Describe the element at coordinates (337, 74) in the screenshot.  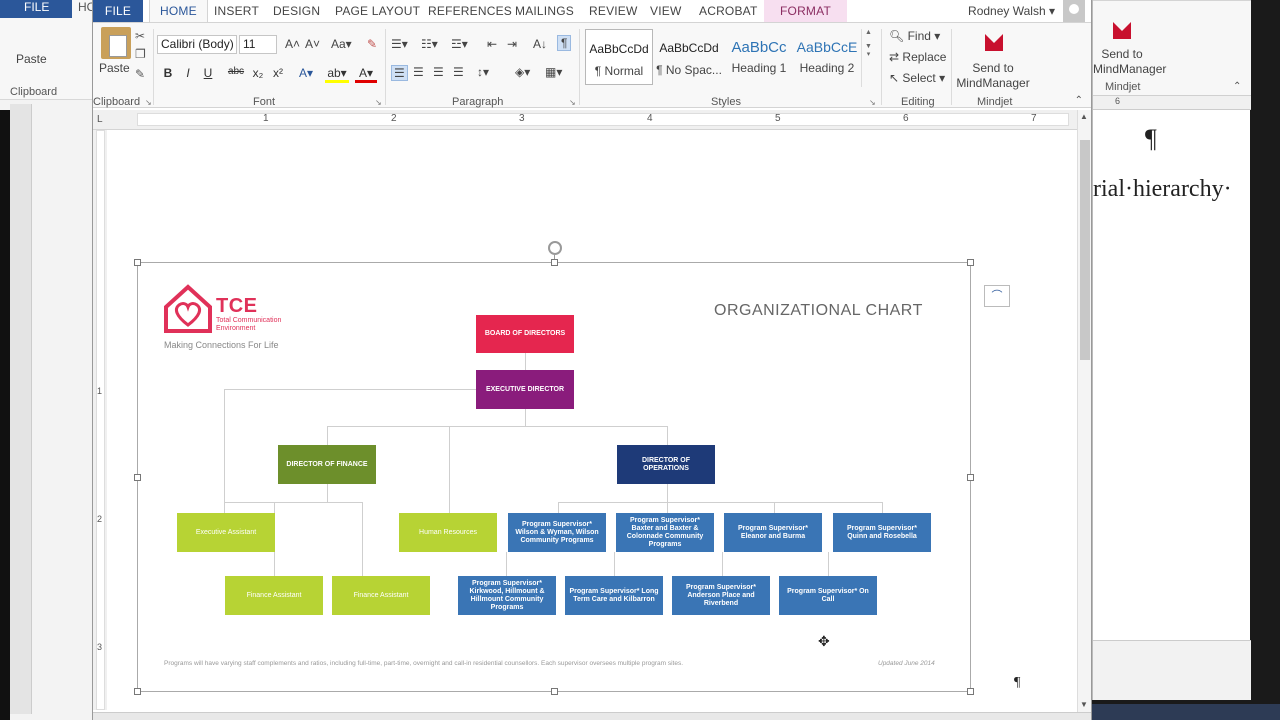
I see `highlight-button: ab▾` at that location.